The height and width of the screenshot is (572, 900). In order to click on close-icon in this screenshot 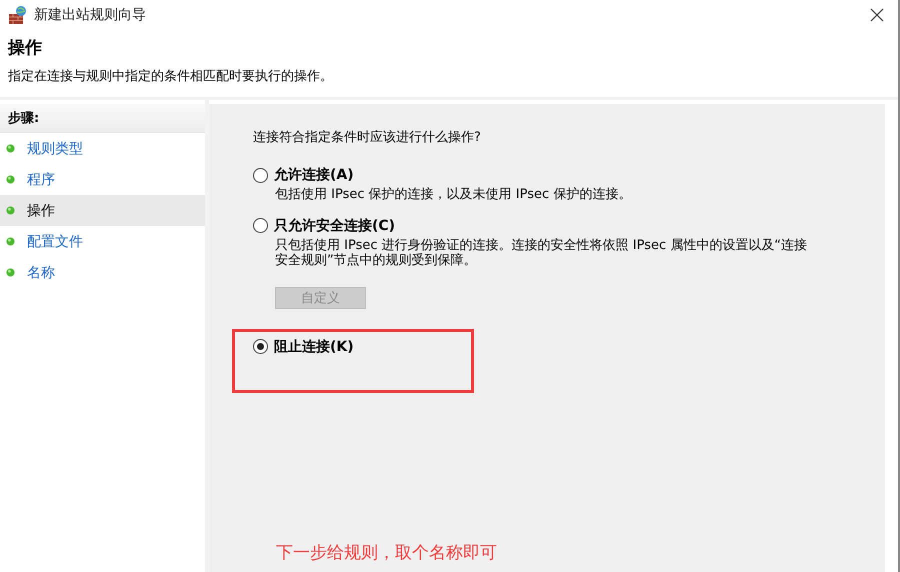, I will do `click(877, 15)`.